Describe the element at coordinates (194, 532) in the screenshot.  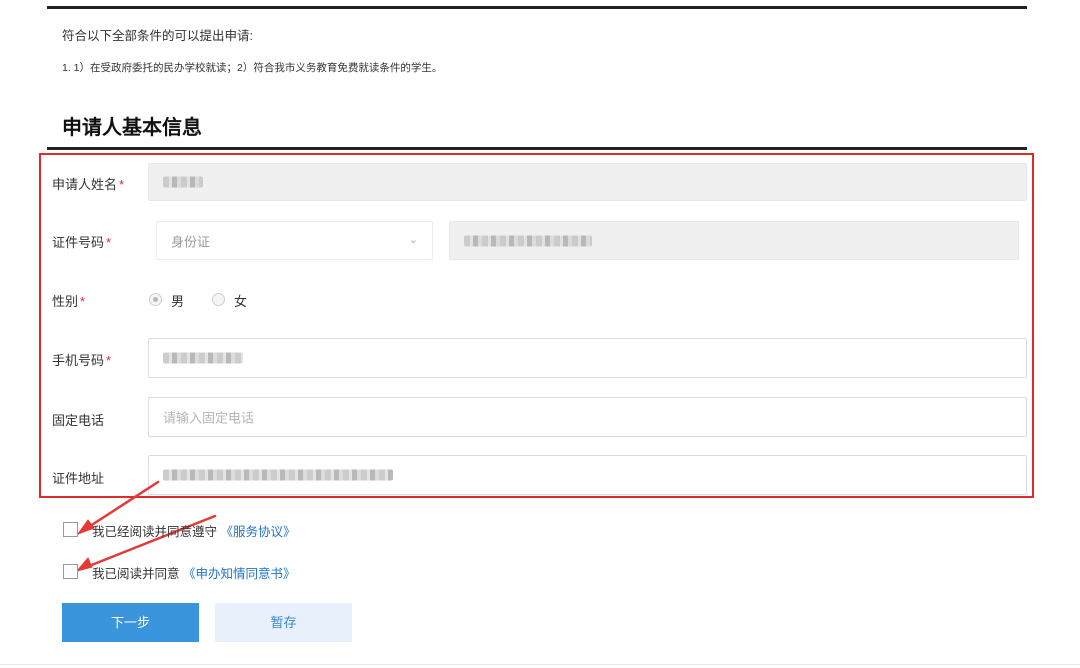
I see `service-agreement-text: 我已经阅读并同意遵守 《服务协议》` at that location.